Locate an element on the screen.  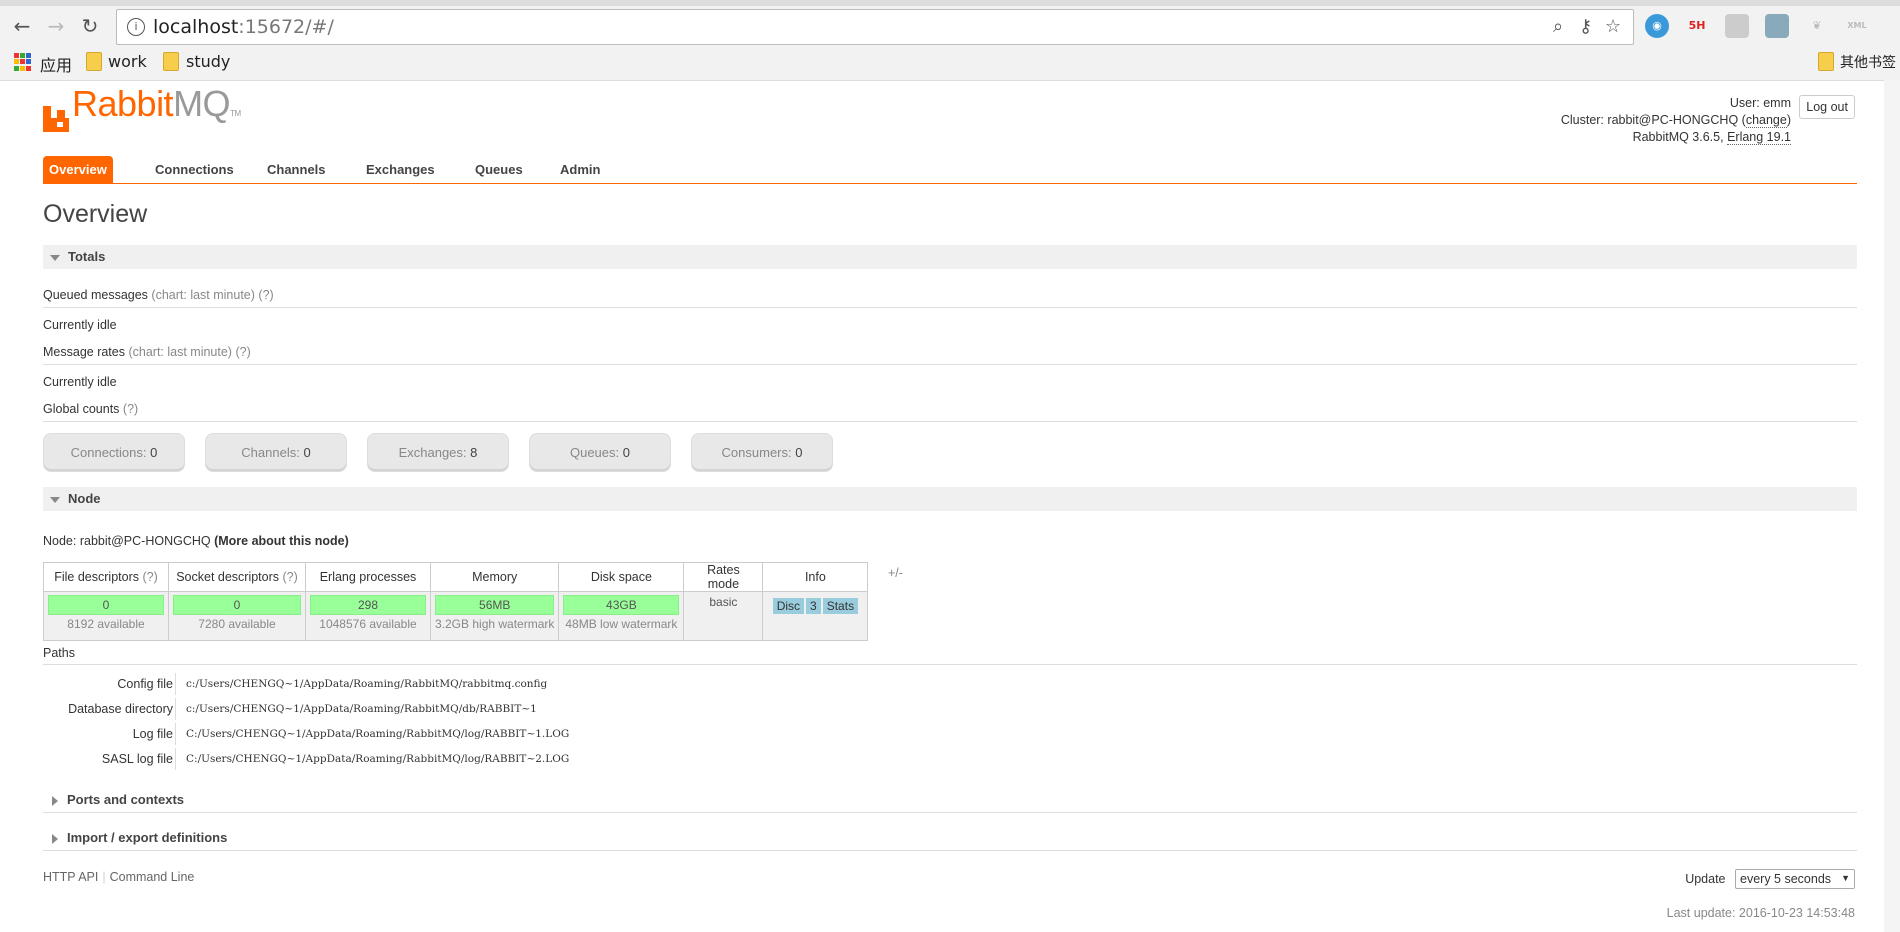
footer-links: HTTP API | Command Line is located at coordinates (119, 877).